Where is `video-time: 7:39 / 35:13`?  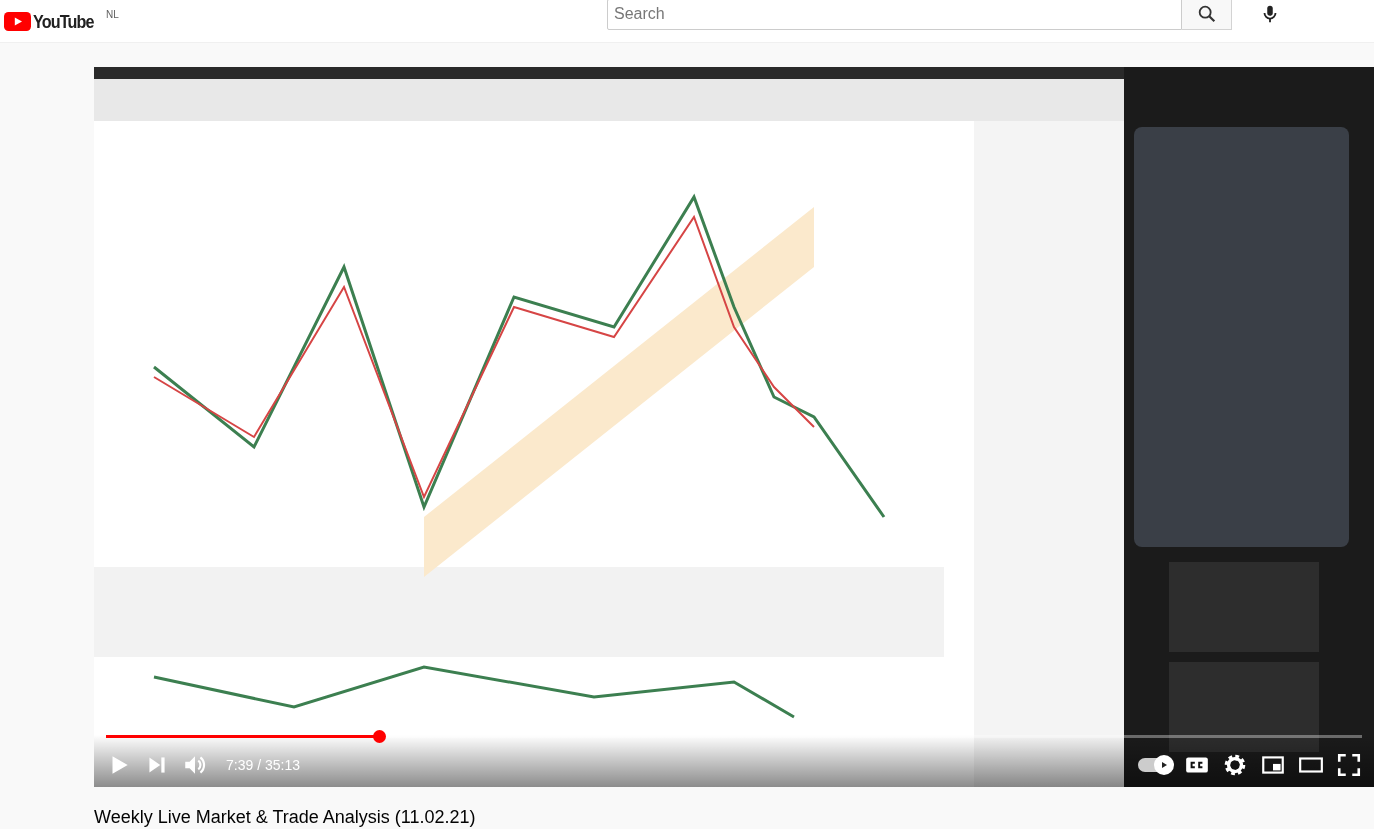
video-time: 7:39 / 35:13 is located at coordinates (263, 765).